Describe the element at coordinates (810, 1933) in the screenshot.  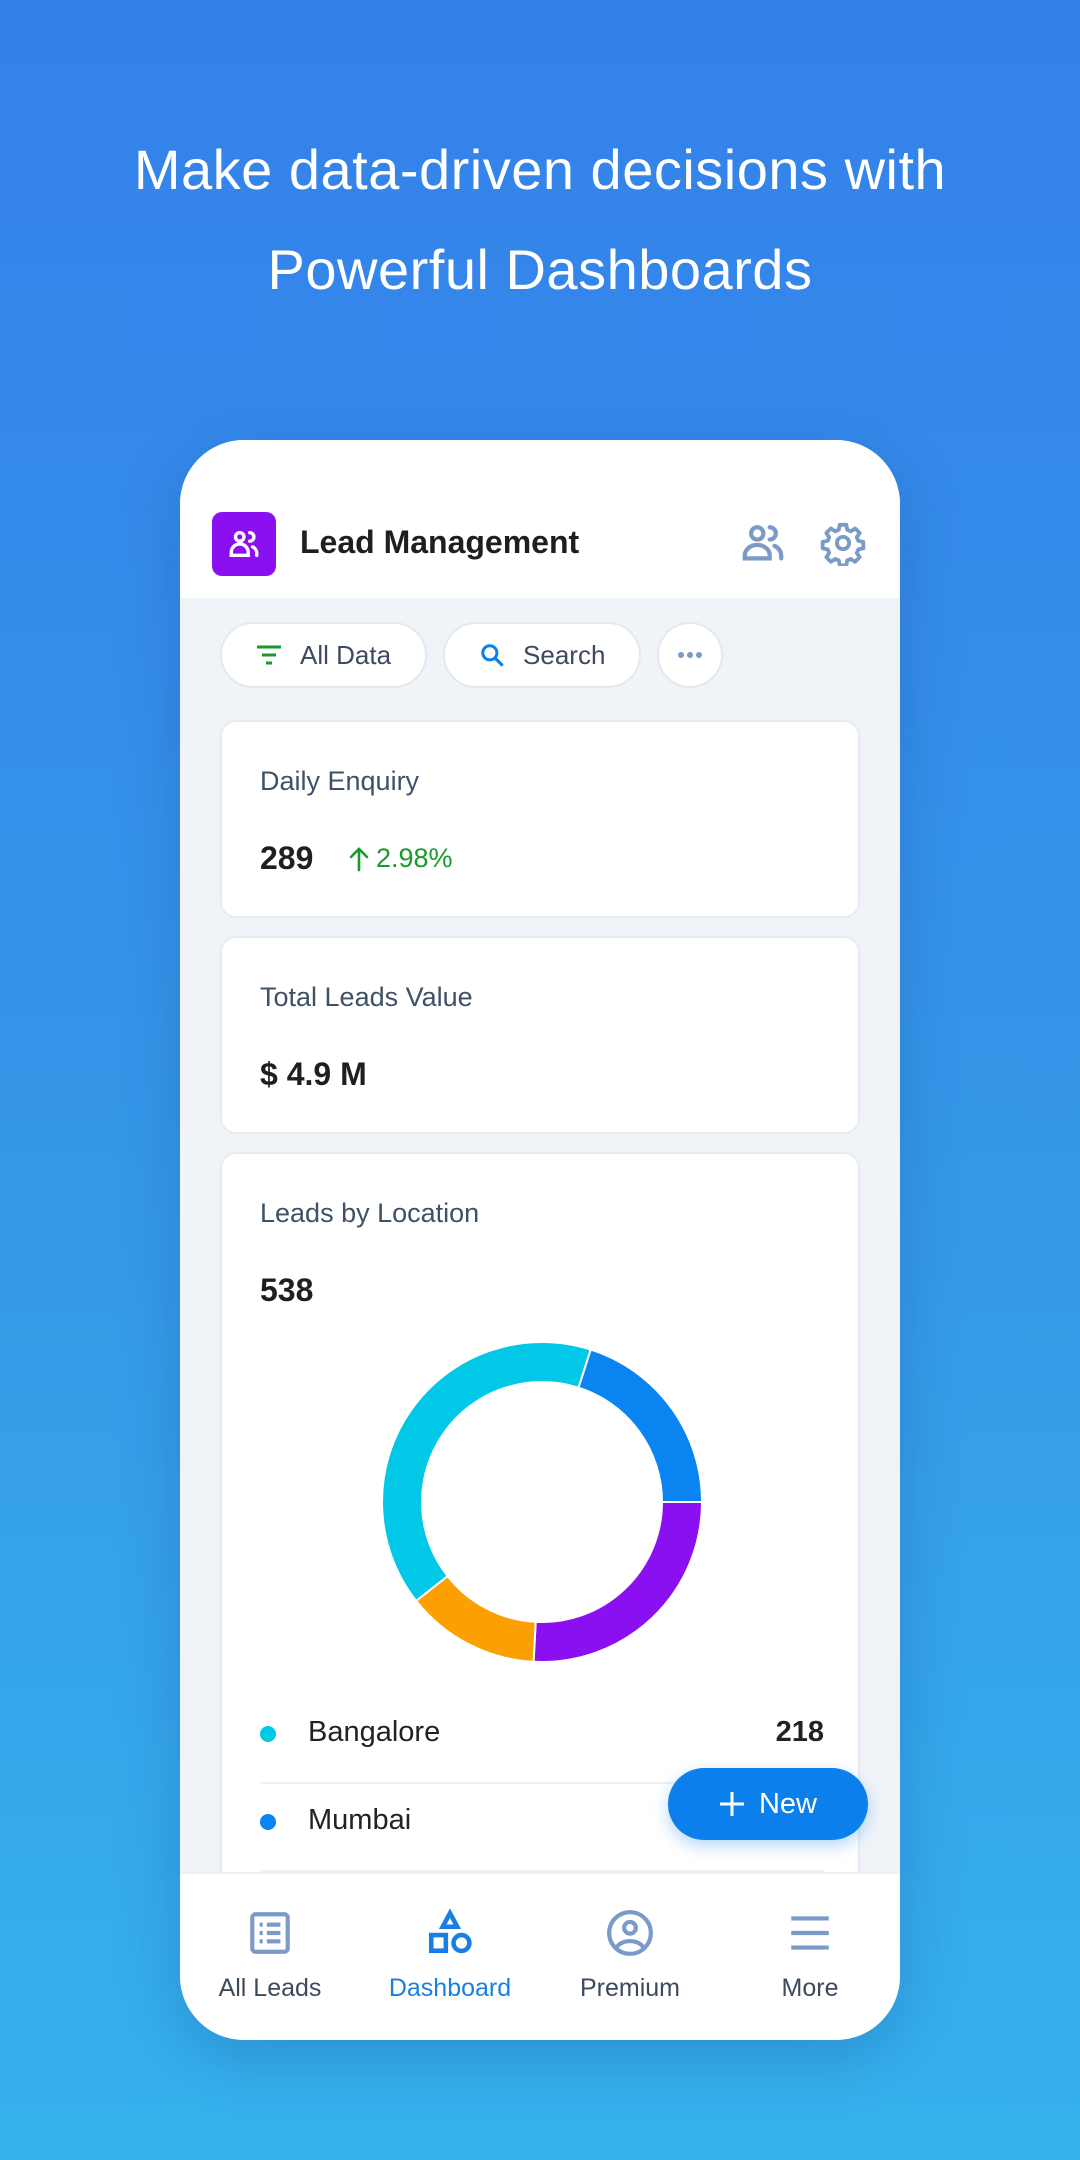
I see `menu-icon` at that location.